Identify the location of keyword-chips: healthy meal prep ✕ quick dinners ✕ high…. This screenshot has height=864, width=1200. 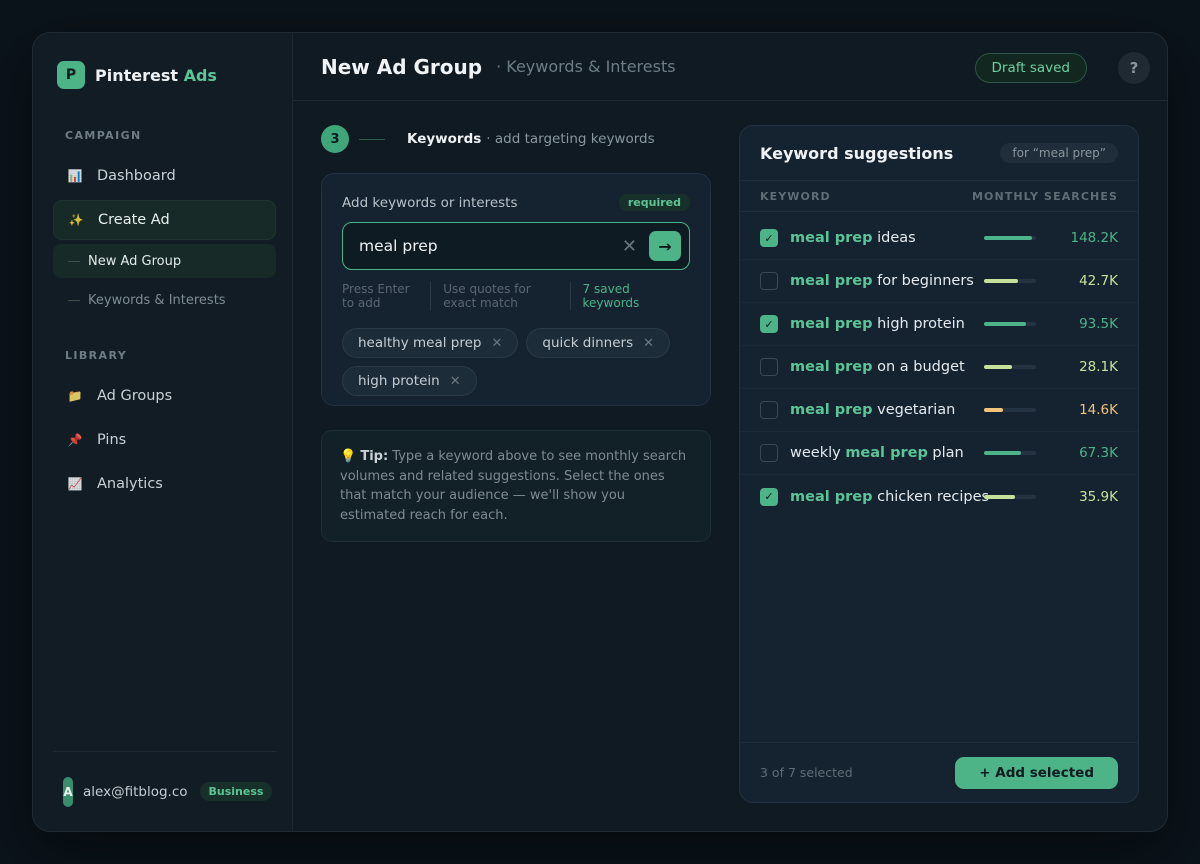
(516, 362).